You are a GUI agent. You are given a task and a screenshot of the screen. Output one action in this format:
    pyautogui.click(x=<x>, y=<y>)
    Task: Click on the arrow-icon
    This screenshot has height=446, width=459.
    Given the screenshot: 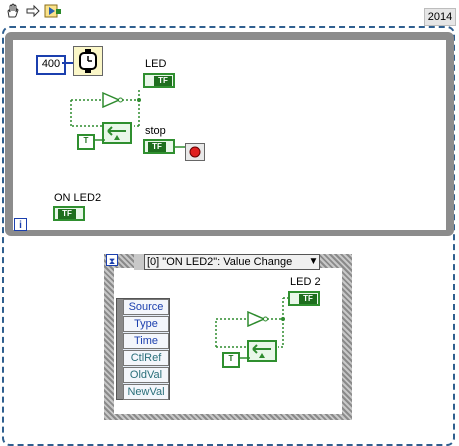 What is the action you would take?
    pyautogui.click(x=33, y=11)
    